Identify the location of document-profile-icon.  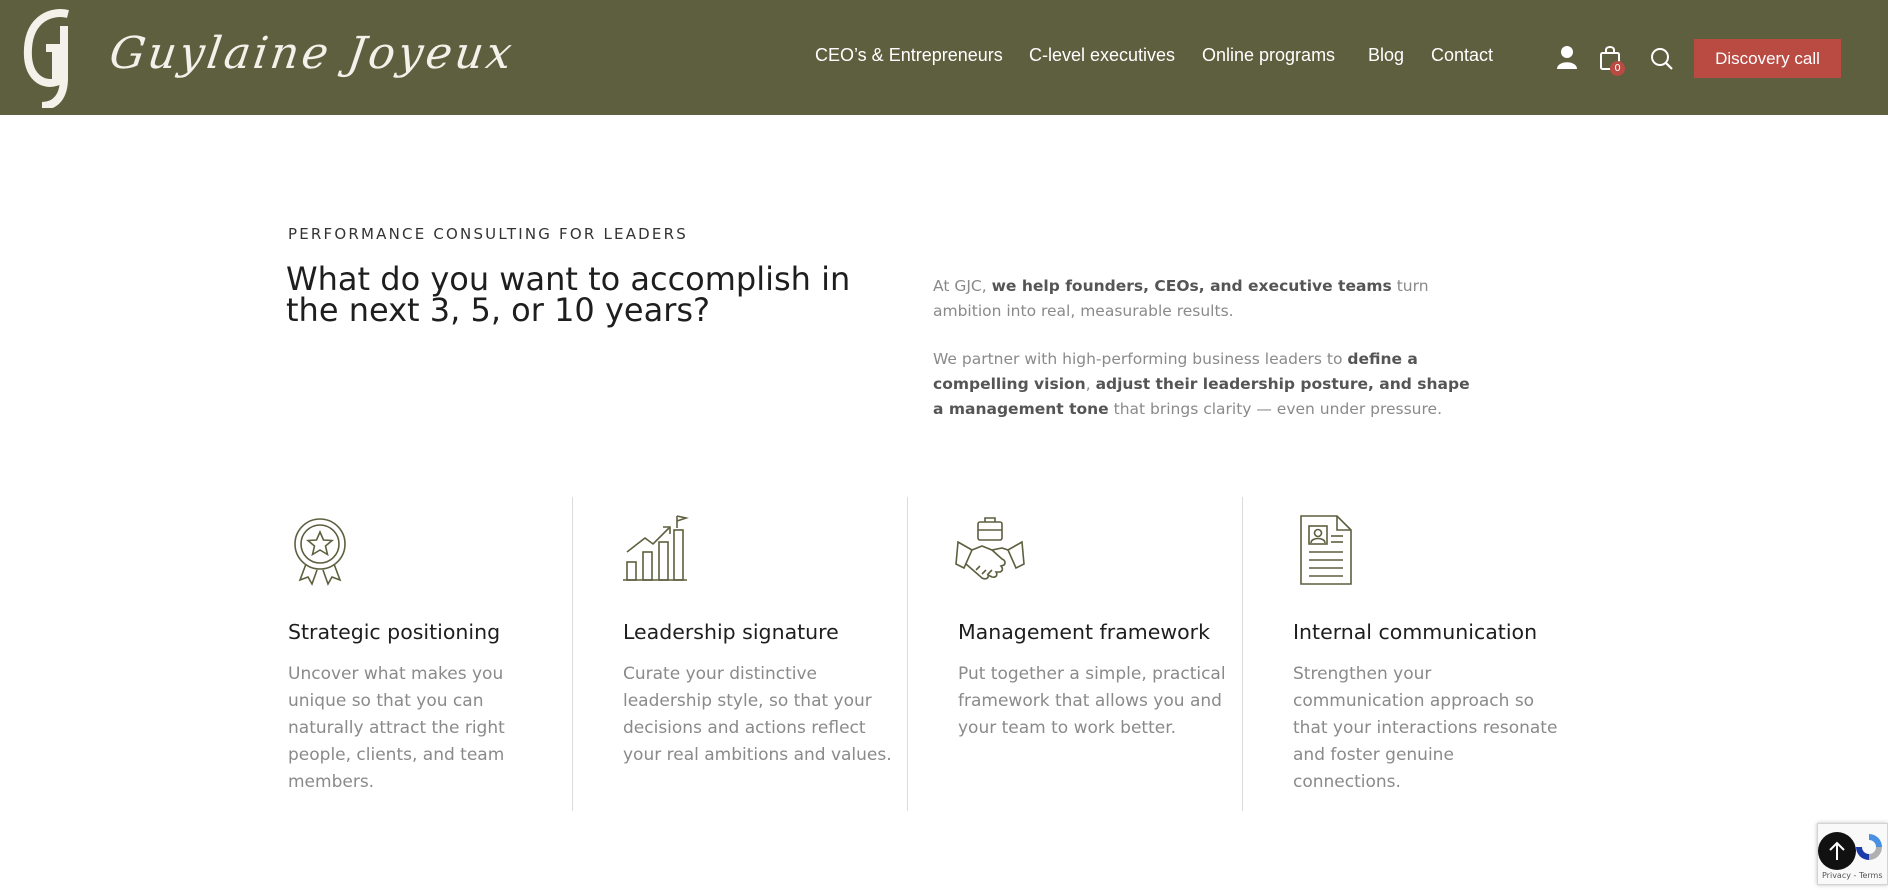
(1326, 550).